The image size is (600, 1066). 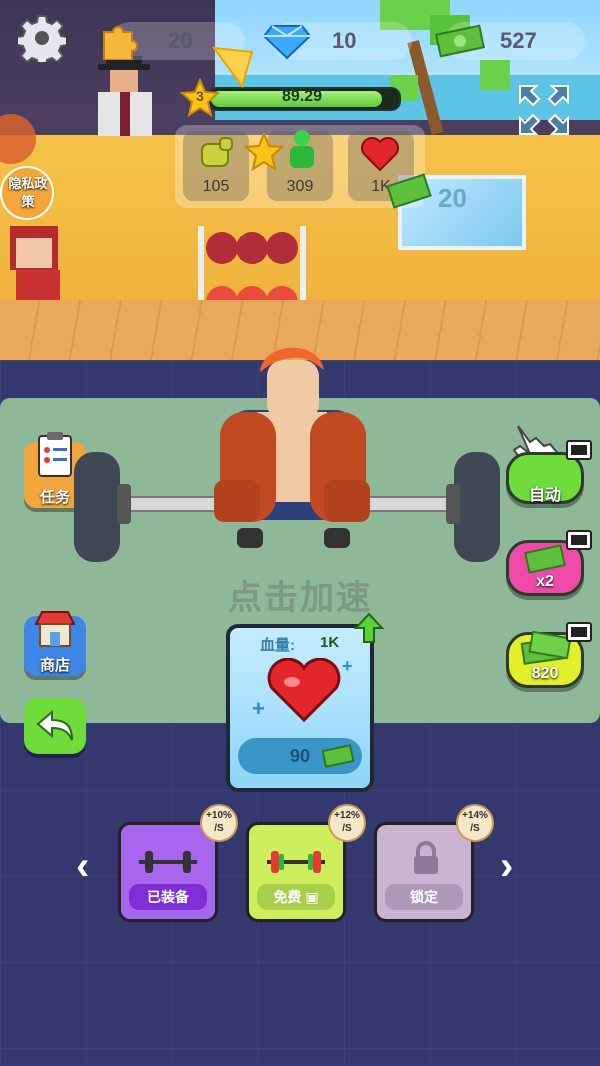 What do you see at coordinates (264, 152) in the screenshot?
I see `power-star-icon` at bounding box center [264, 152].